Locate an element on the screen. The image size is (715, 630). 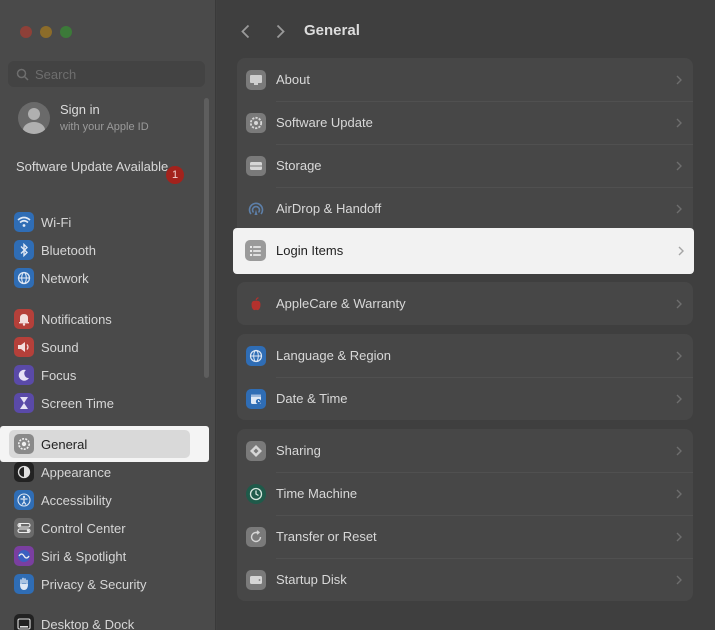
moon-icon is located at coordinates (24, 375).